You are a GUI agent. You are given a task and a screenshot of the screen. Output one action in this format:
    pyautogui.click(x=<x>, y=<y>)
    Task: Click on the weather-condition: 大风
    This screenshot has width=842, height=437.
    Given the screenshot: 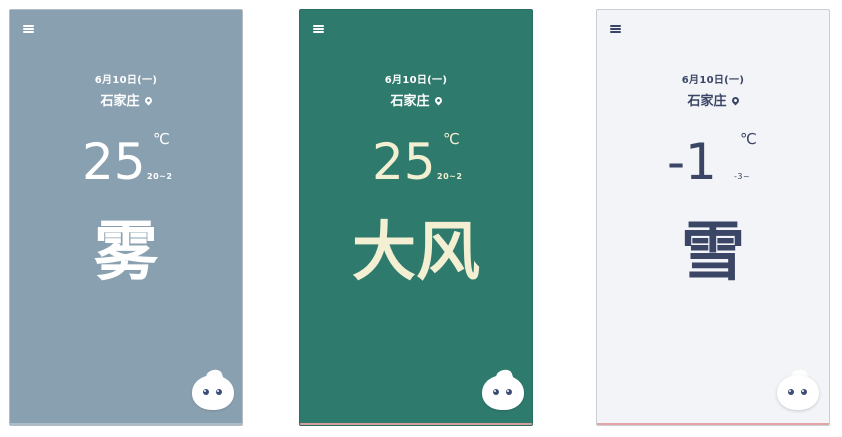 What is the action you would take?
    pyautogui.click(x=416, y=253)
    